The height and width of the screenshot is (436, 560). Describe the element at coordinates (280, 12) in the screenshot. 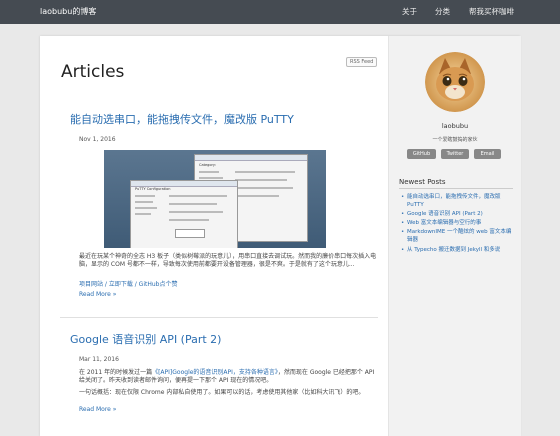

I see `top-navbar: laobubu的博客 关于 分类 帮我买杯咖啡` at that location.